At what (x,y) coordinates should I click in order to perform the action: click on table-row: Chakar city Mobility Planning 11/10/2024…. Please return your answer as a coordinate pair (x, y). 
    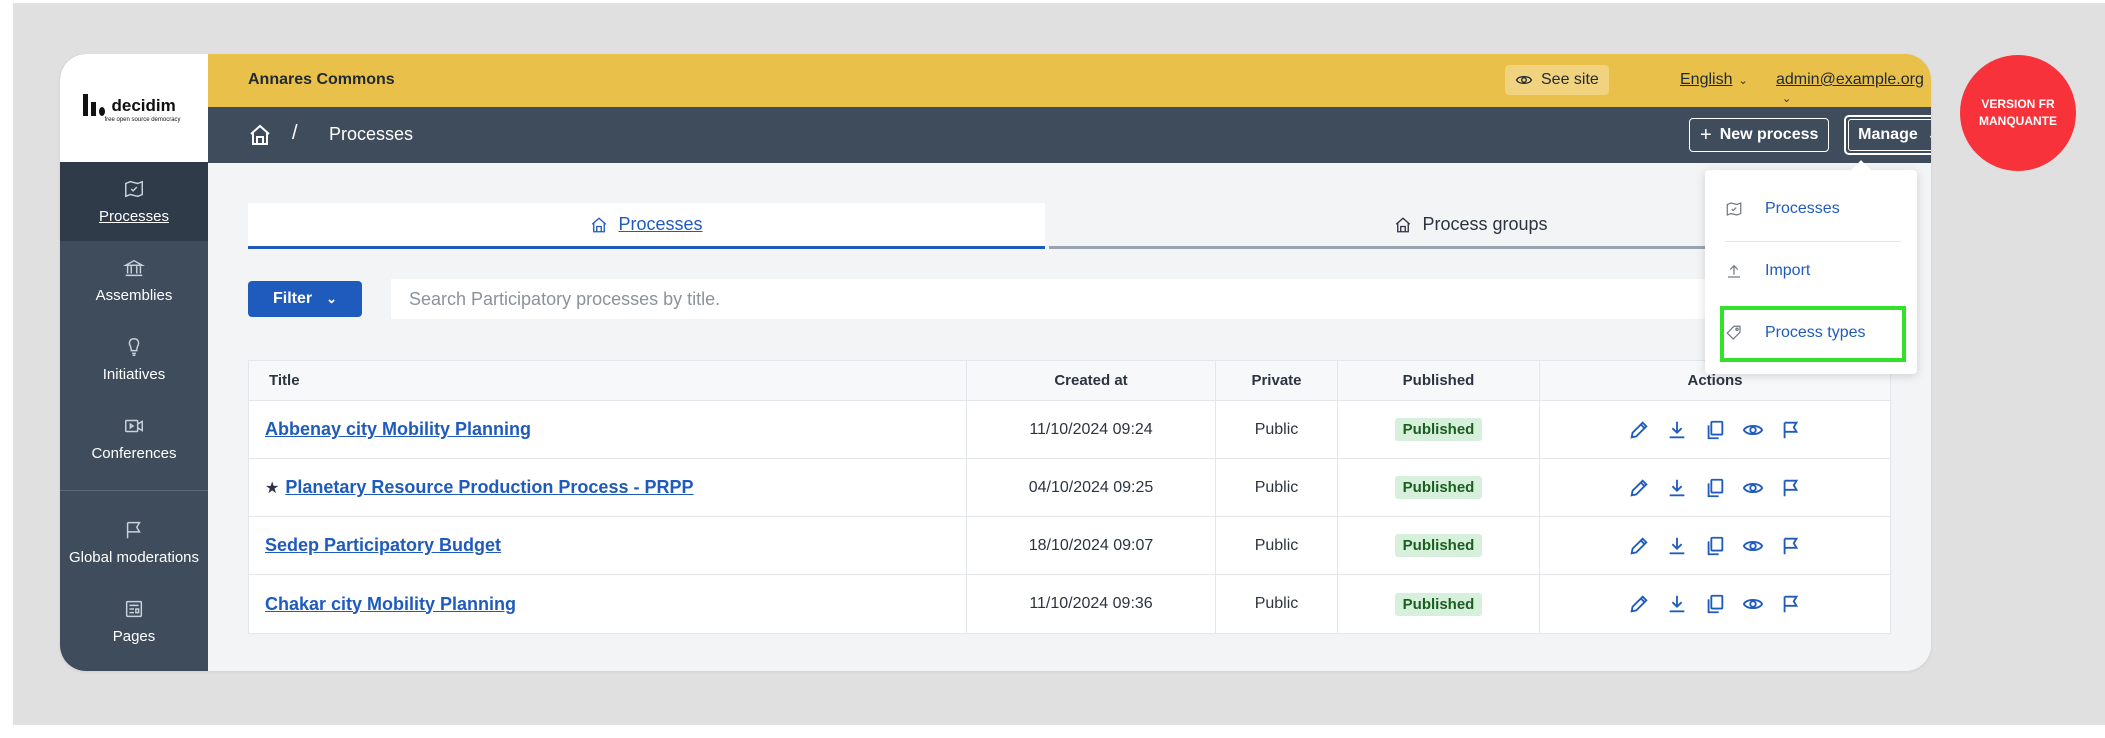
    Looking at the image, I should click on (1069, 604).